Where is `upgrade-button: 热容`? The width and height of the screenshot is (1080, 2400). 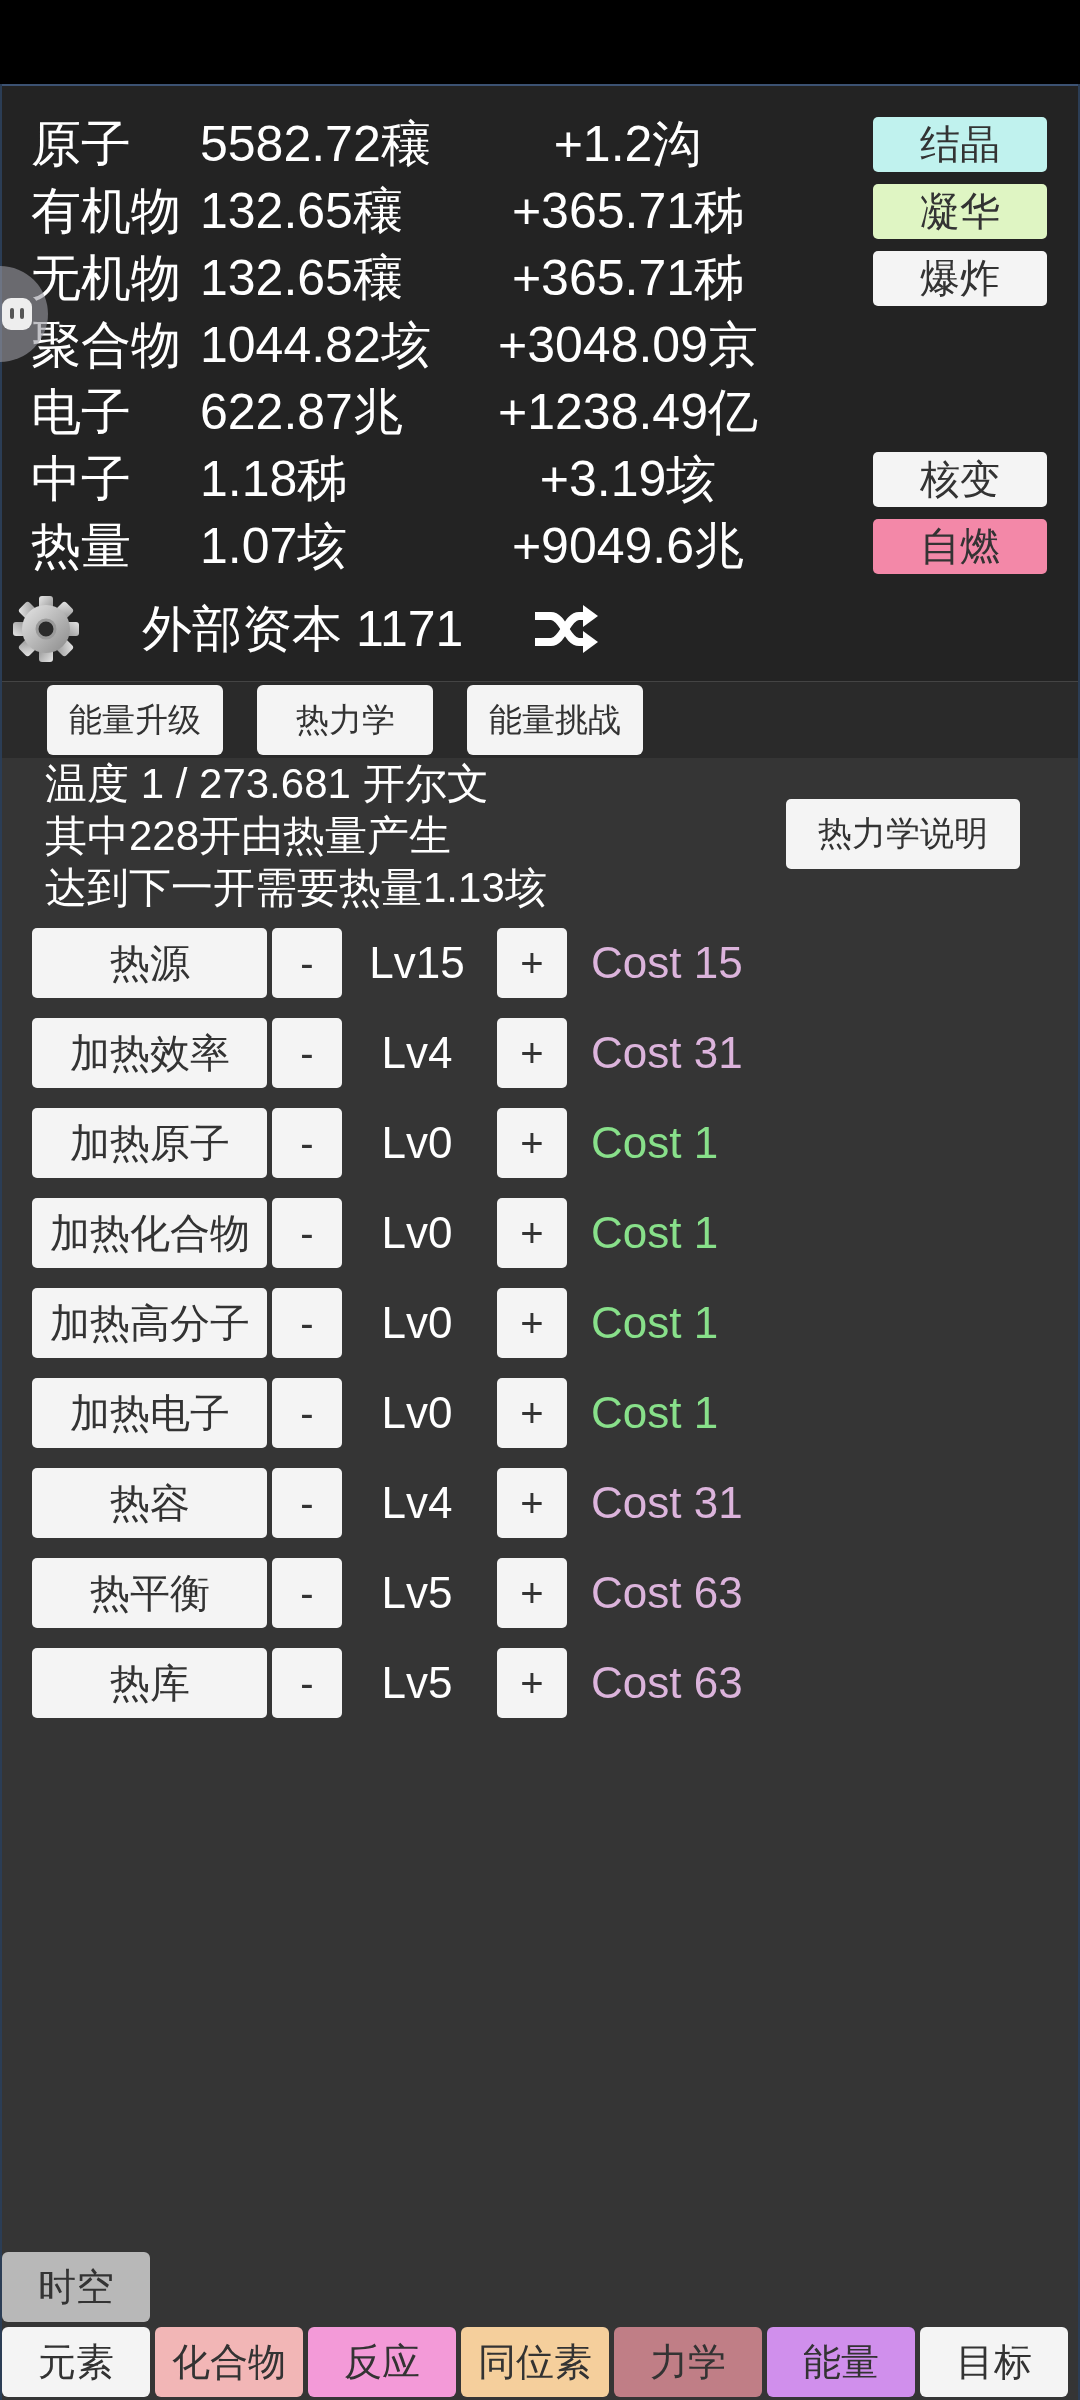
upgrade-button: 热容 is located at coordinates (149, 1503).